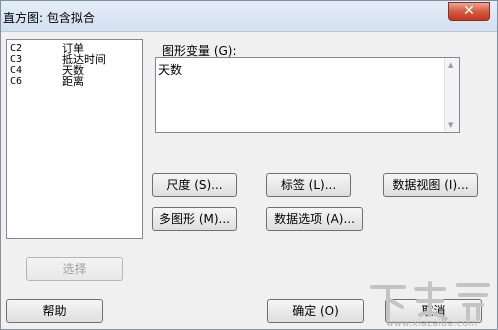 The width and height of the screenshot is (498, 330). I want to click on title-bar: 直方图: 包含拟合 ✕, so click(249, 16).